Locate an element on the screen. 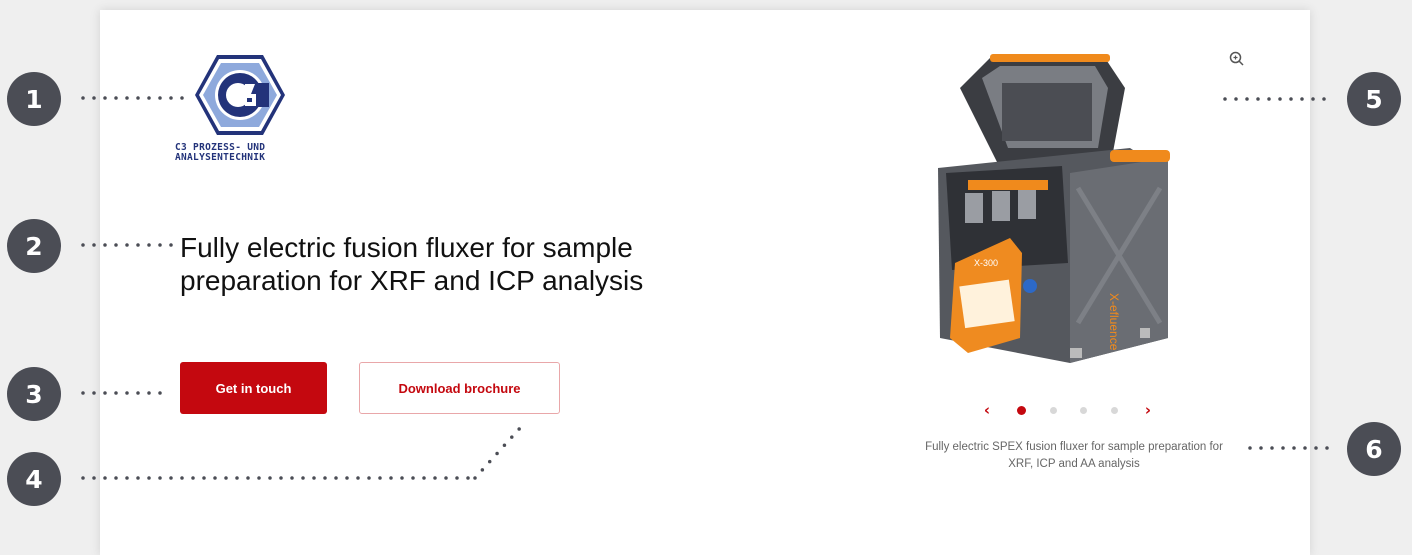  annotation-badge-5: 5 is located at coordinates (1374, 99).